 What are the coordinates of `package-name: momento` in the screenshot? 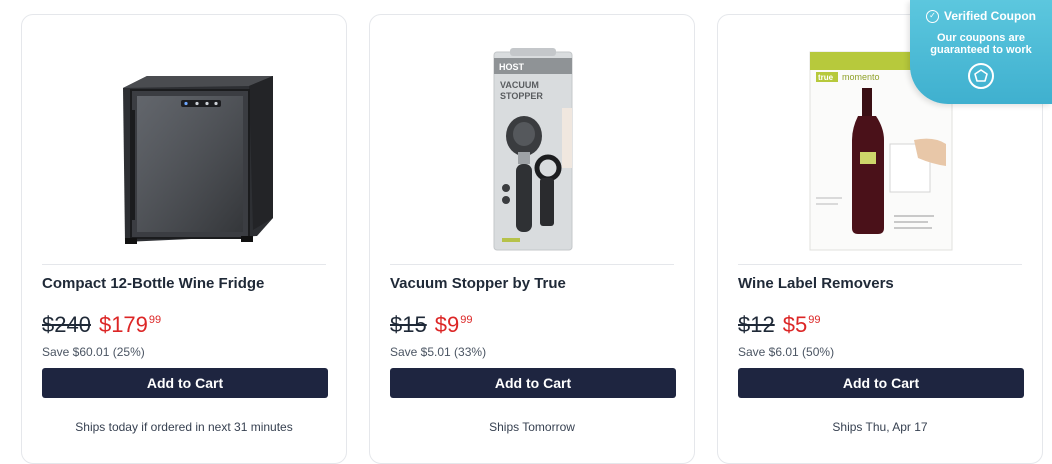 It's located at (861, 77).